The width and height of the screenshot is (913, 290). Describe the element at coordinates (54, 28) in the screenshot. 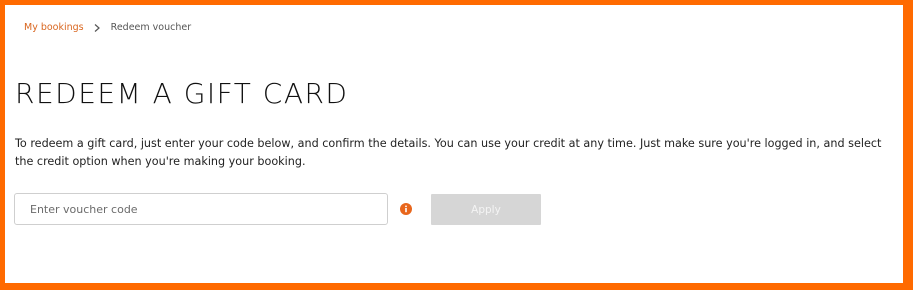

I see `breadcrumb-link-my-bookings: My bookings` at that location.